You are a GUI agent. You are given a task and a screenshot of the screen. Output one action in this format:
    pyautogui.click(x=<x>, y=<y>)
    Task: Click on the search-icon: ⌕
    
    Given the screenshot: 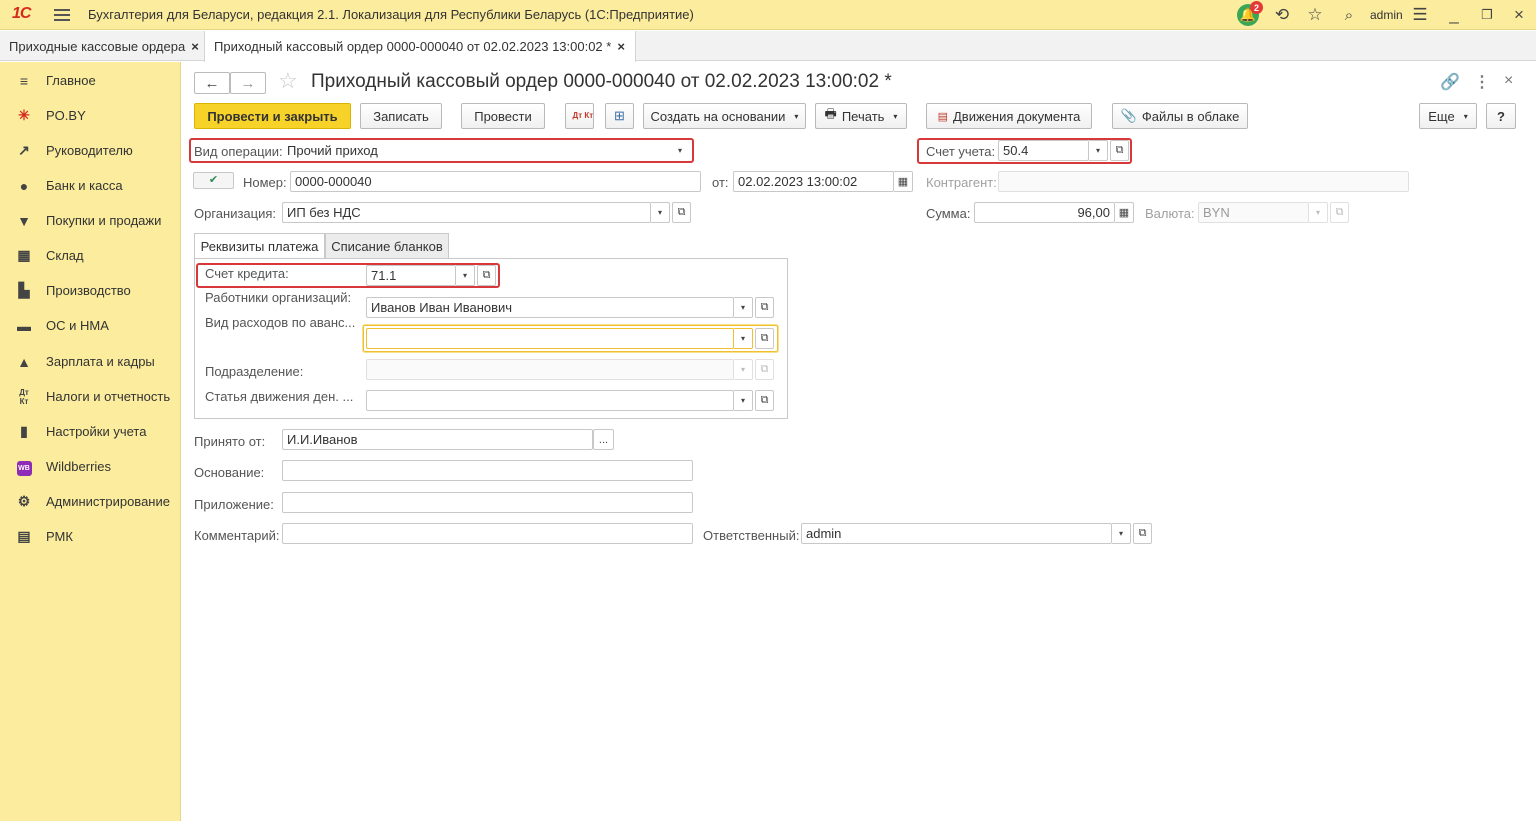 What is the action you would take?
    pyautogui.click(x=1349, y=15)
    